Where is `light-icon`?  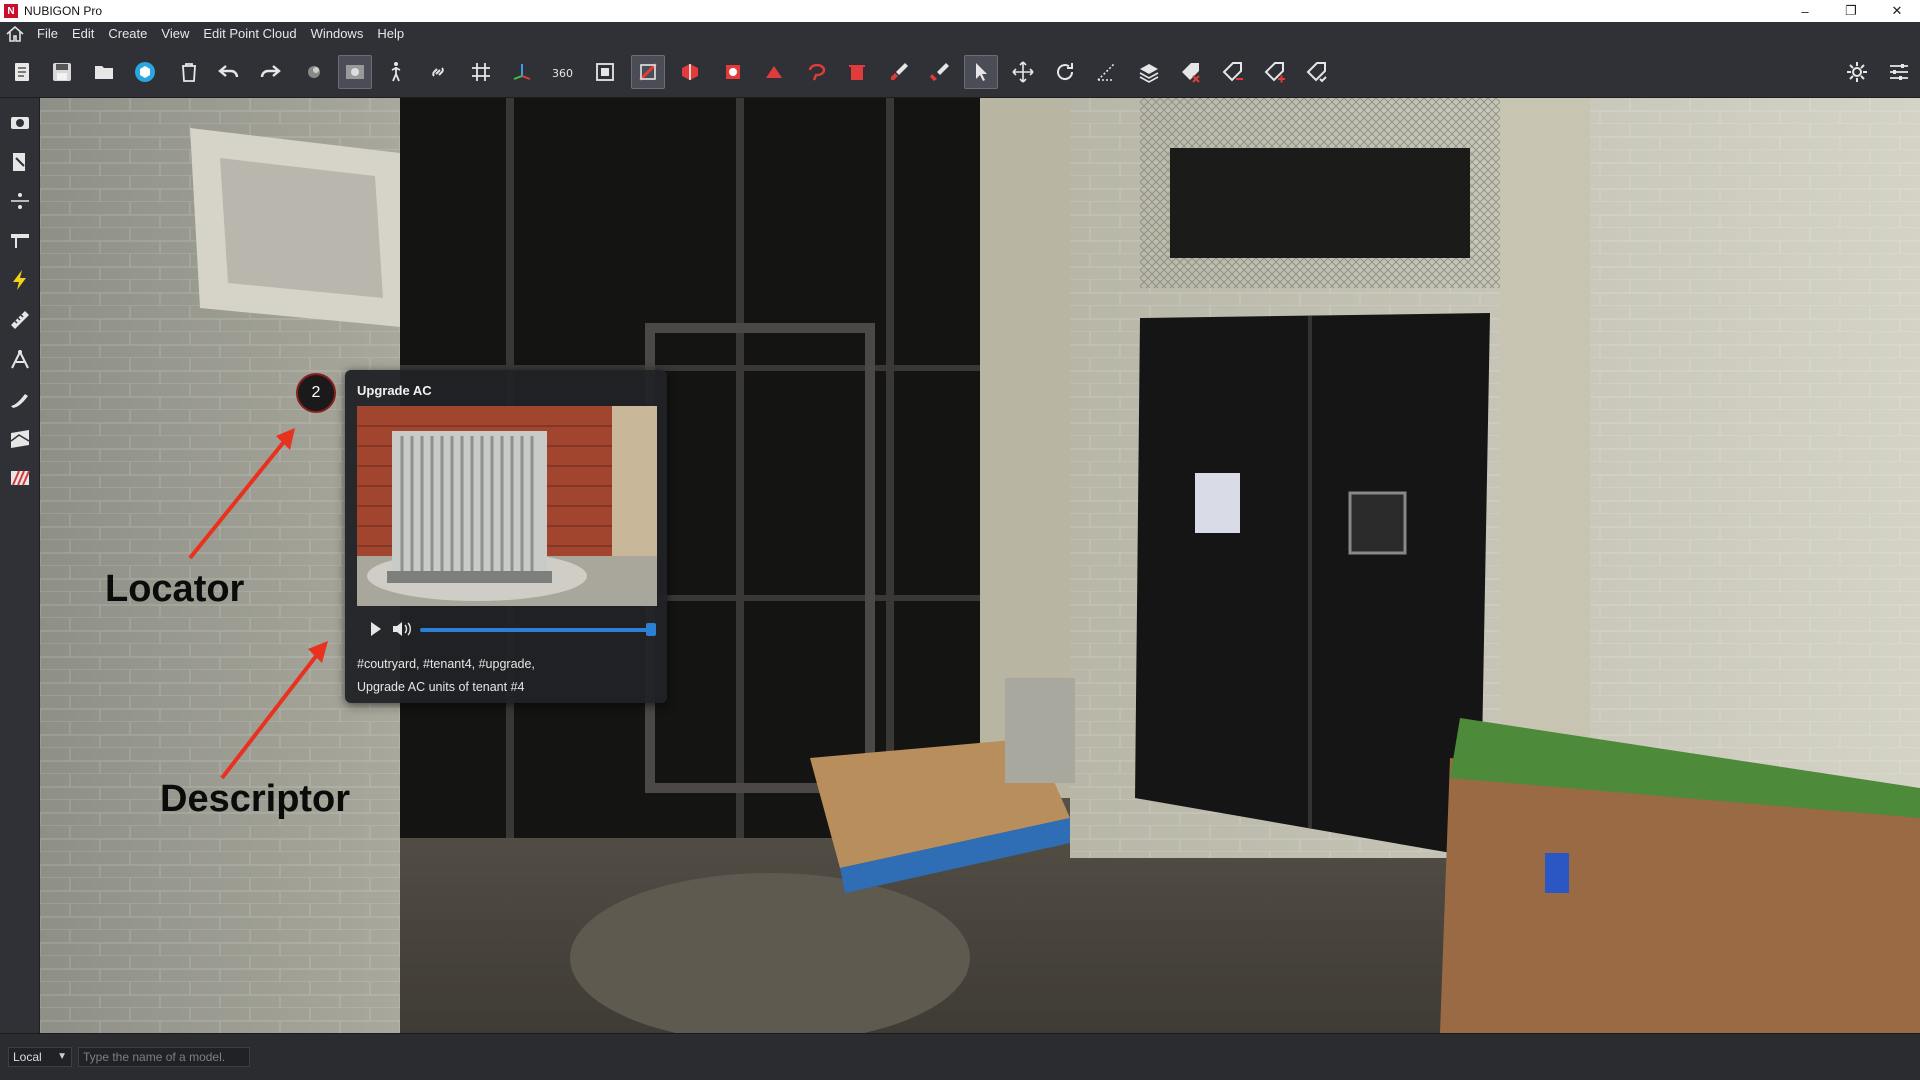
light-icon is located at coordinates (314, 72).